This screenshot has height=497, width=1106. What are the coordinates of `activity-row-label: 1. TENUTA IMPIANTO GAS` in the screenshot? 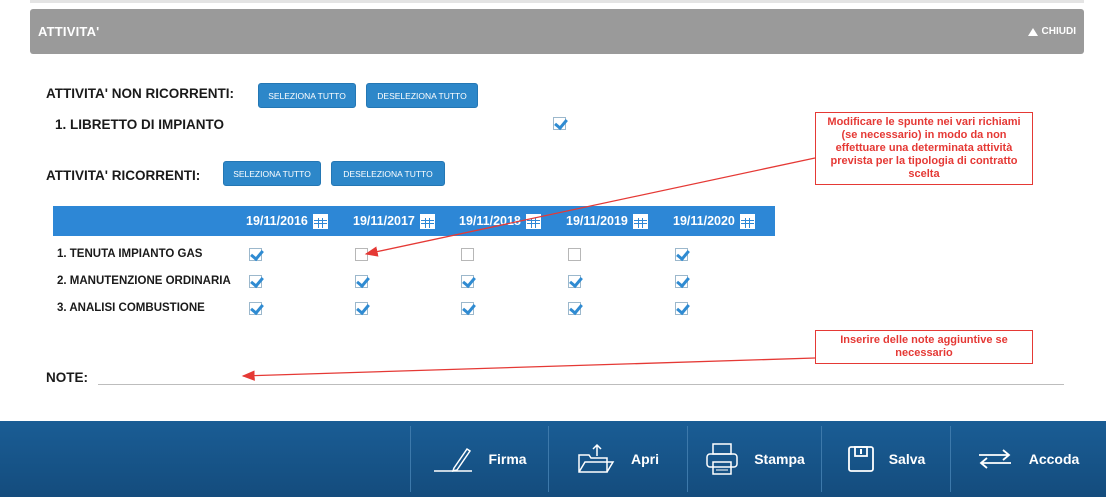 It's located at (130, 254).